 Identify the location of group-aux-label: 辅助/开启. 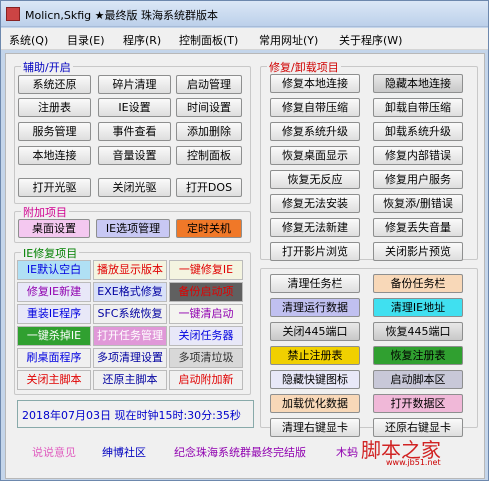
(47, 67).